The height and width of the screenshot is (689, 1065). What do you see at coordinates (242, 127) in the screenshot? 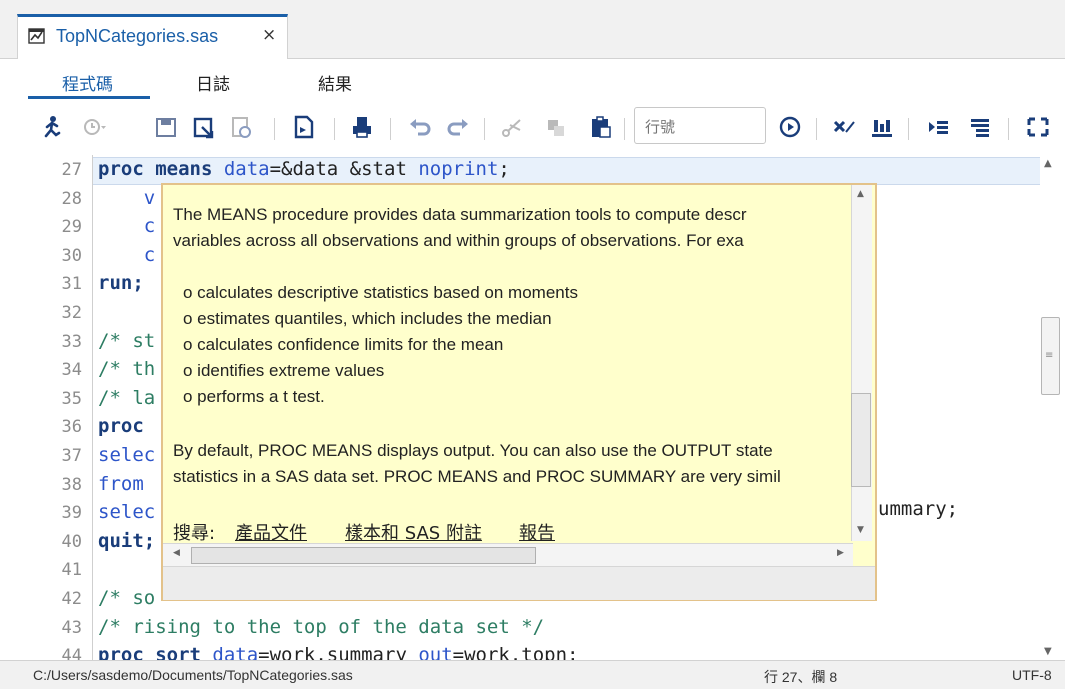
I see `save-all-icon` at bounding box center [242, 127].